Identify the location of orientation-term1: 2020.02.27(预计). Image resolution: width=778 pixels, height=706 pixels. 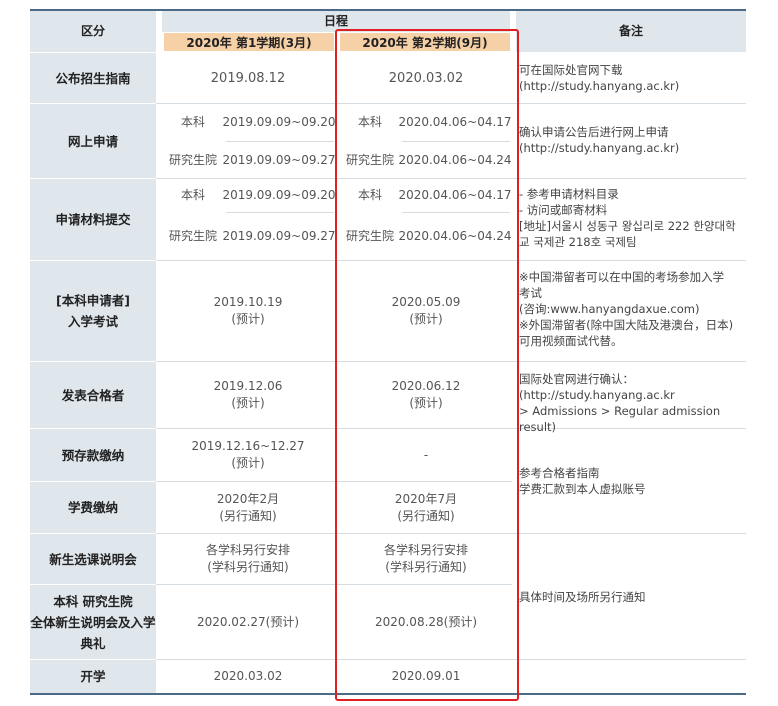
(248, 621).